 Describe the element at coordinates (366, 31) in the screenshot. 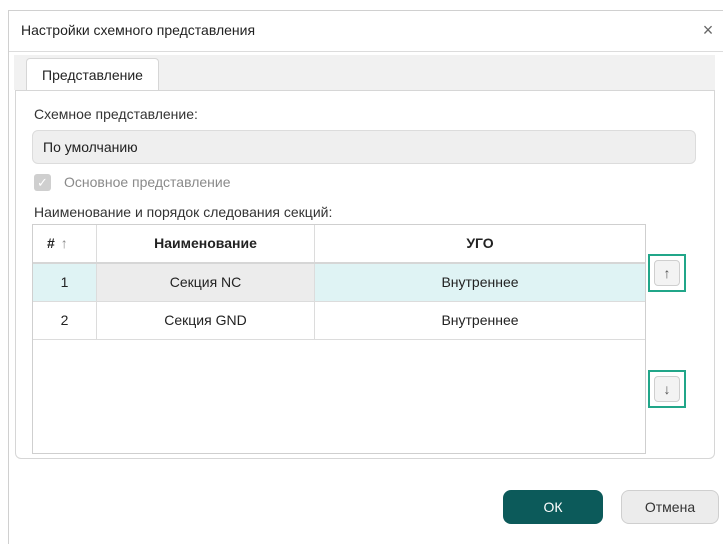

I see `title-bar: Настройки схемного представления ×` at that location.